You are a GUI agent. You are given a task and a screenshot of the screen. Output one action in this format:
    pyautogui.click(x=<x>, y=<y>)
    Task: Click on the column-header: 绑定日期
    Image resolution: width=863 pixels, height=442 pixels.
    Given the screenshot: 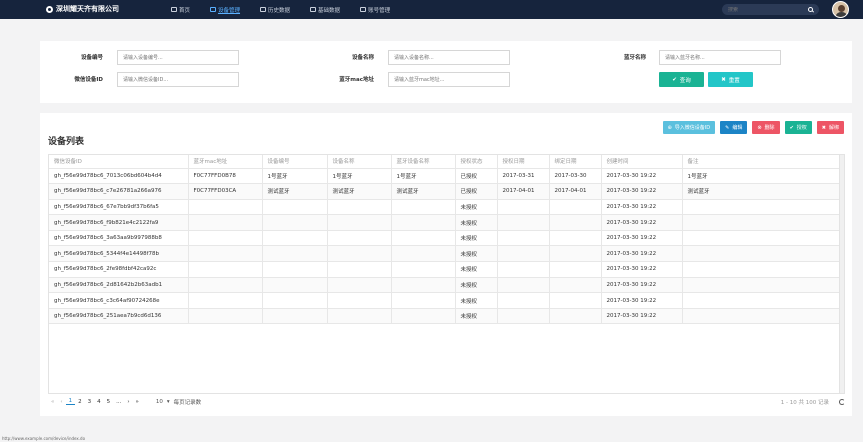 What is the action you would take?
    pyautogui.click(x=575, y=162)
    